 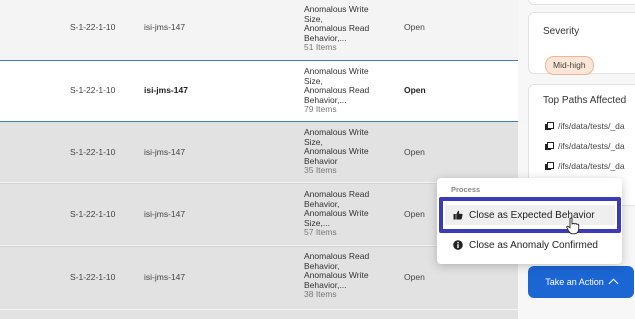 I want to click on take-action-label: Take an Action, so click(x=574, y=282).